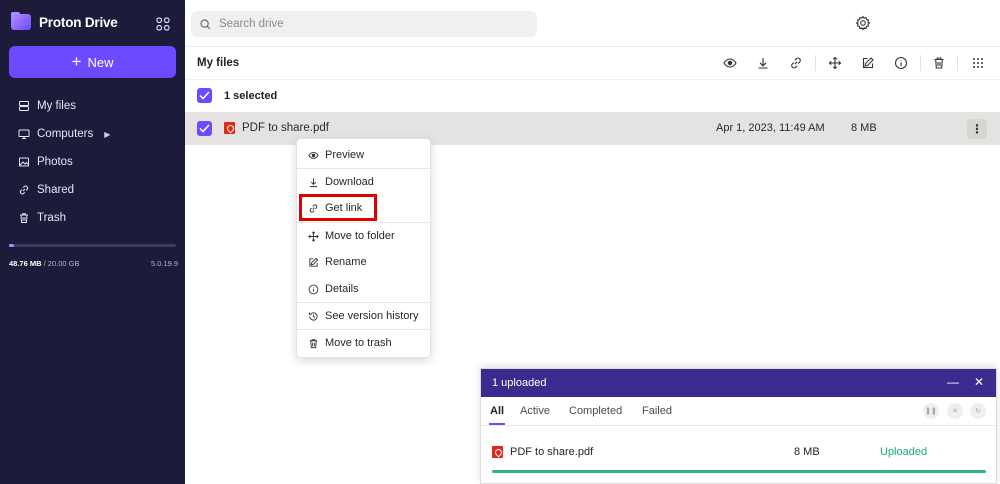 The width and height of the screenshot is (1000, 484). What do you see at coordinates (63, 263) in the screenshot?
I see `storage-total: 20.00 GB` at bounding box center [63, 263].